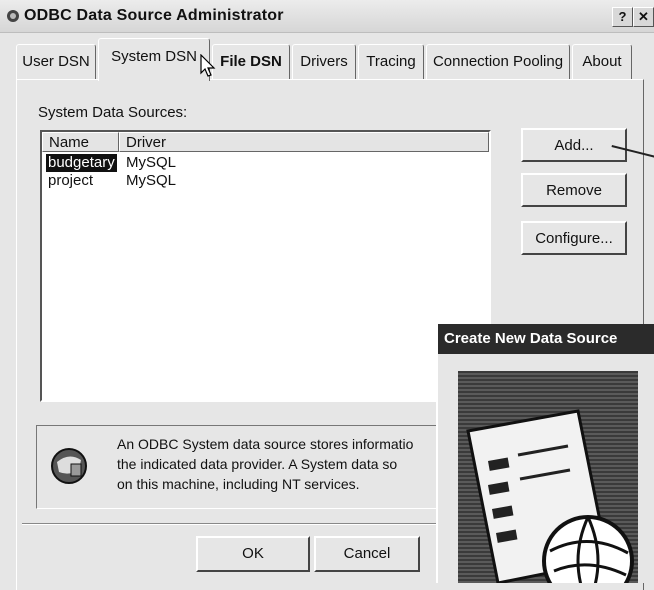 This screenshot has height=590, width=654. Describe the element at coordinates (367, 554) in the screenshot. I see `cancel-button: Cancel` at that location.